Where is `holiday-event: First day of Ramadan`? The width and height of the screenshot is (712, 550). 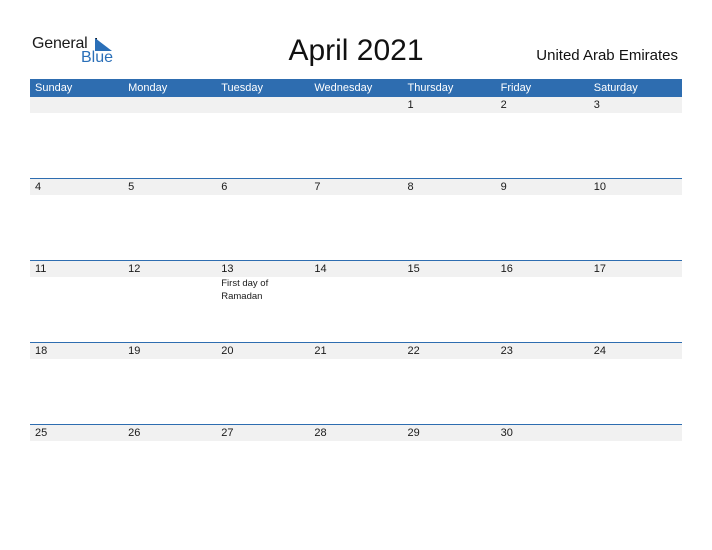
holiday-event: First day of Ramadan is located at coordinates (245, 290).